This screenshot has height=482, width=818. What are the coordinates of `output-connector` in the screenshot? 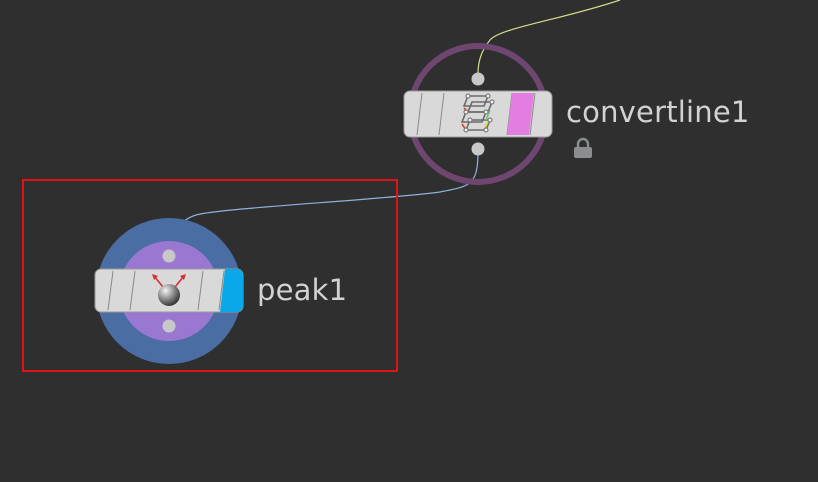 It's located at (478, 149).